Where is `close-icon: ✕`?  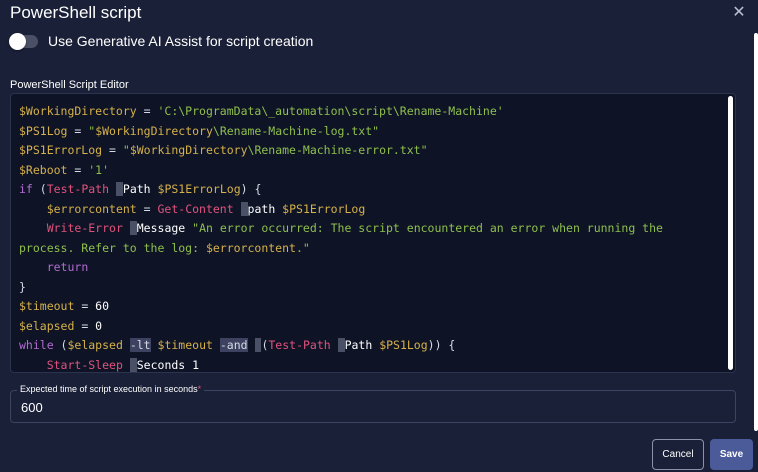 close-icon: ✕ is located at coordinates (739, 13).